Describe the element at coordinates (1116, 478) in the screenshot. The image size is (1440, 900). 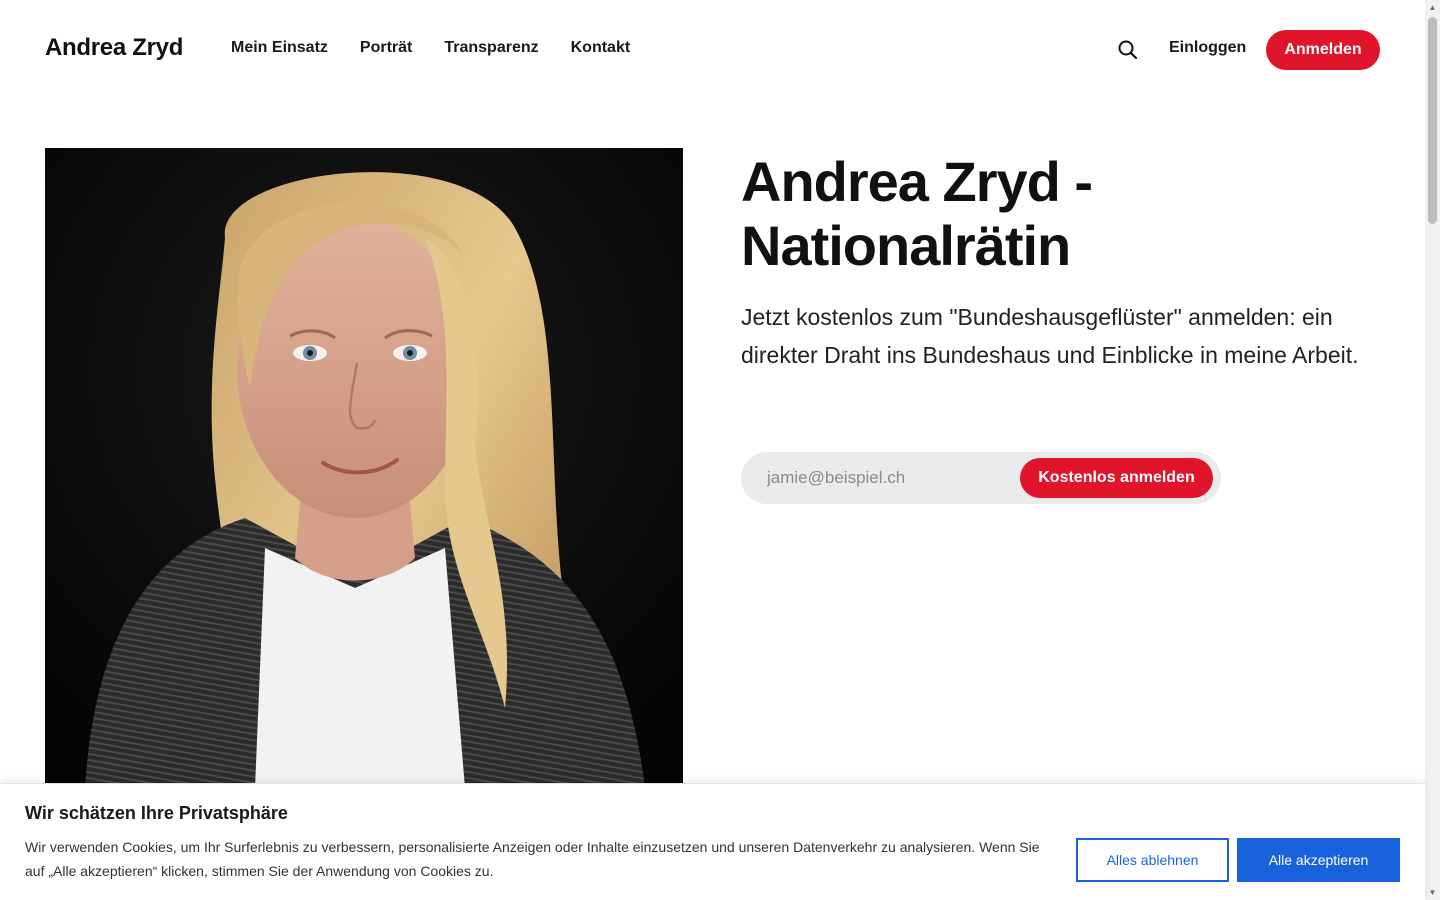
I see `newsletter-submit-button: Kostenlos anmelden` at that location.